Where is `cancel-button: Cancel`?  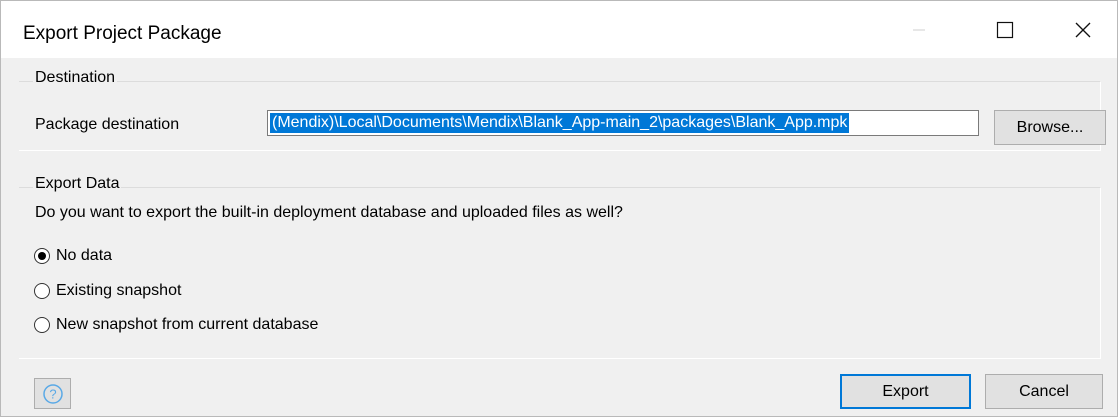
cancel-button: Cancel is located at coordinates (1044, 391).